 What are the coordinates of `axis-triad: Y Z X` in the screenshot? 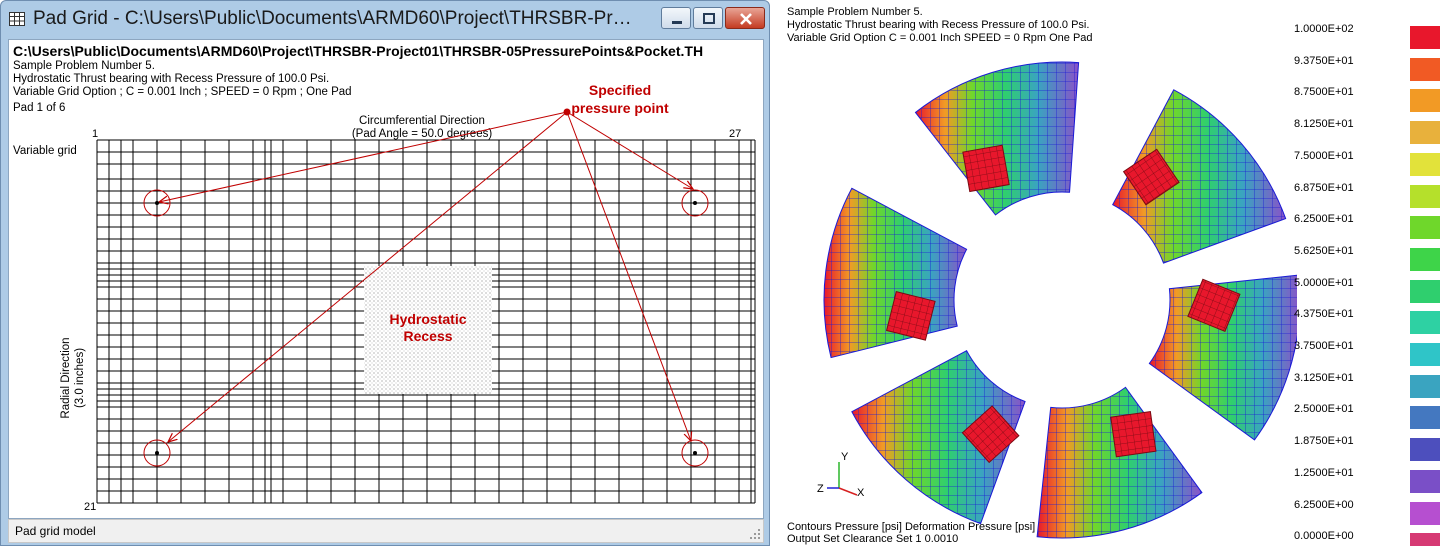 It's located at (841, 475).